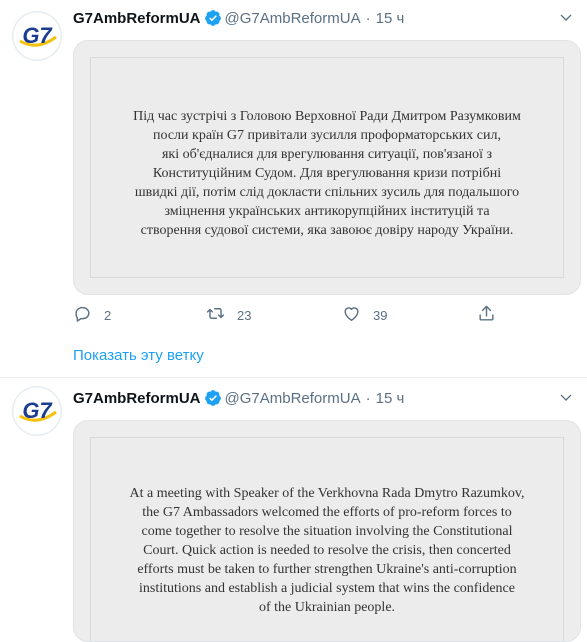 This screenshot has width=587, height=642. I want to click on show-thread-link: Показать эту ветку, so click(138, 355).